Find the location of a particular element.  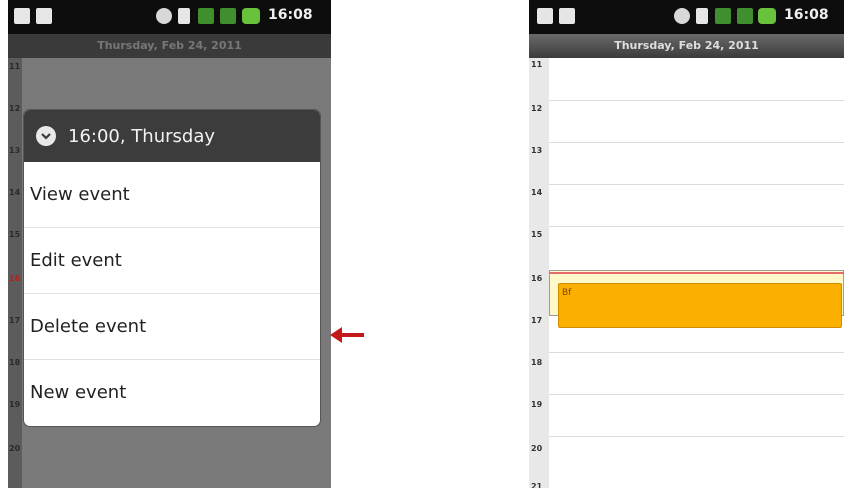

hour-label: 21 is located at coordinates (537, 485).